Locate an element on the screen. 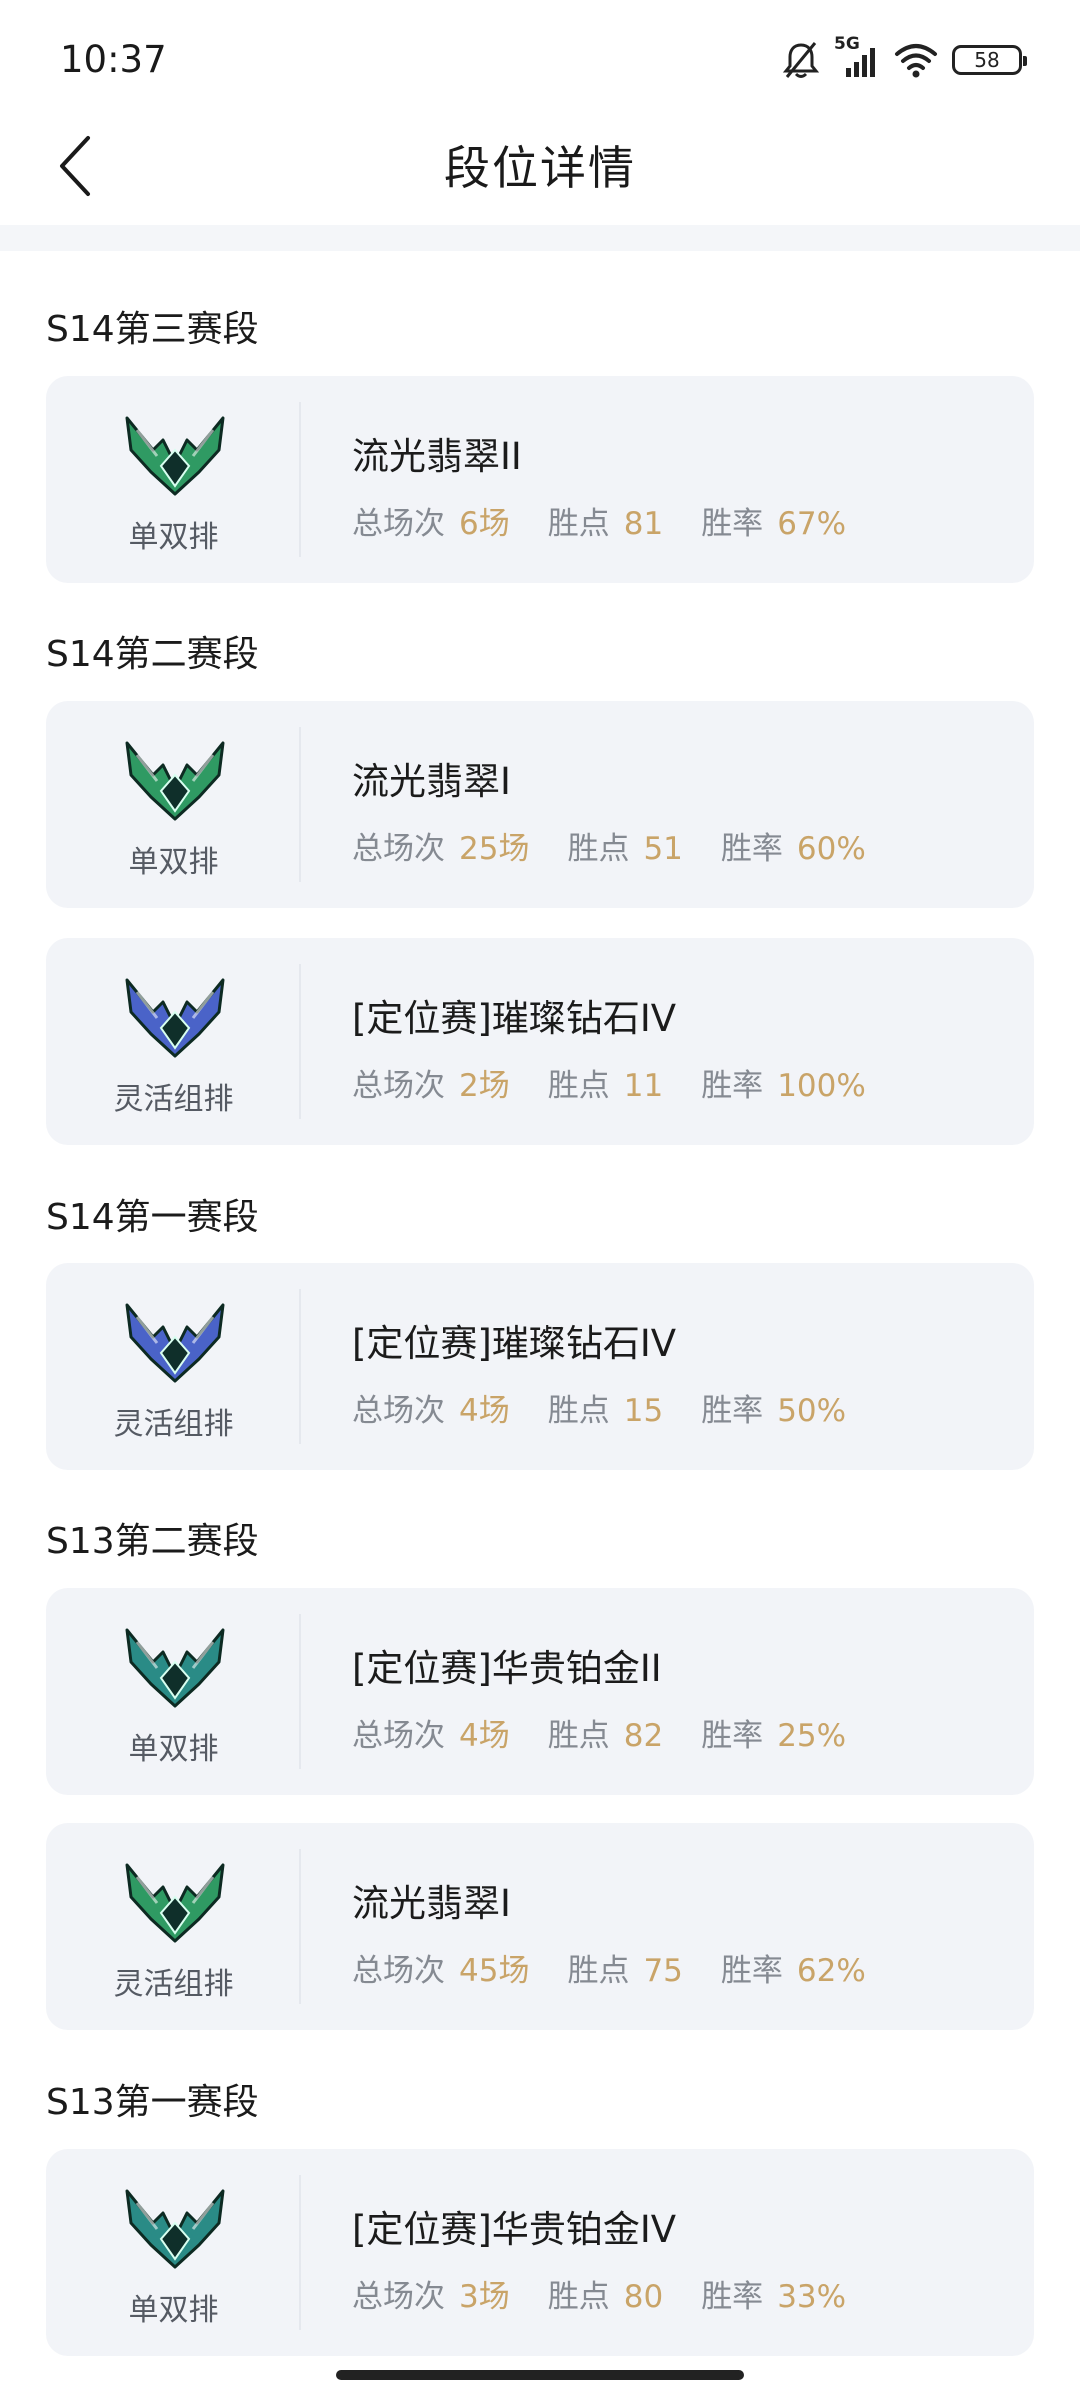 This screenshot has width=1080, height=2403. points-value: 75 is located at coordinates (663, 1971).